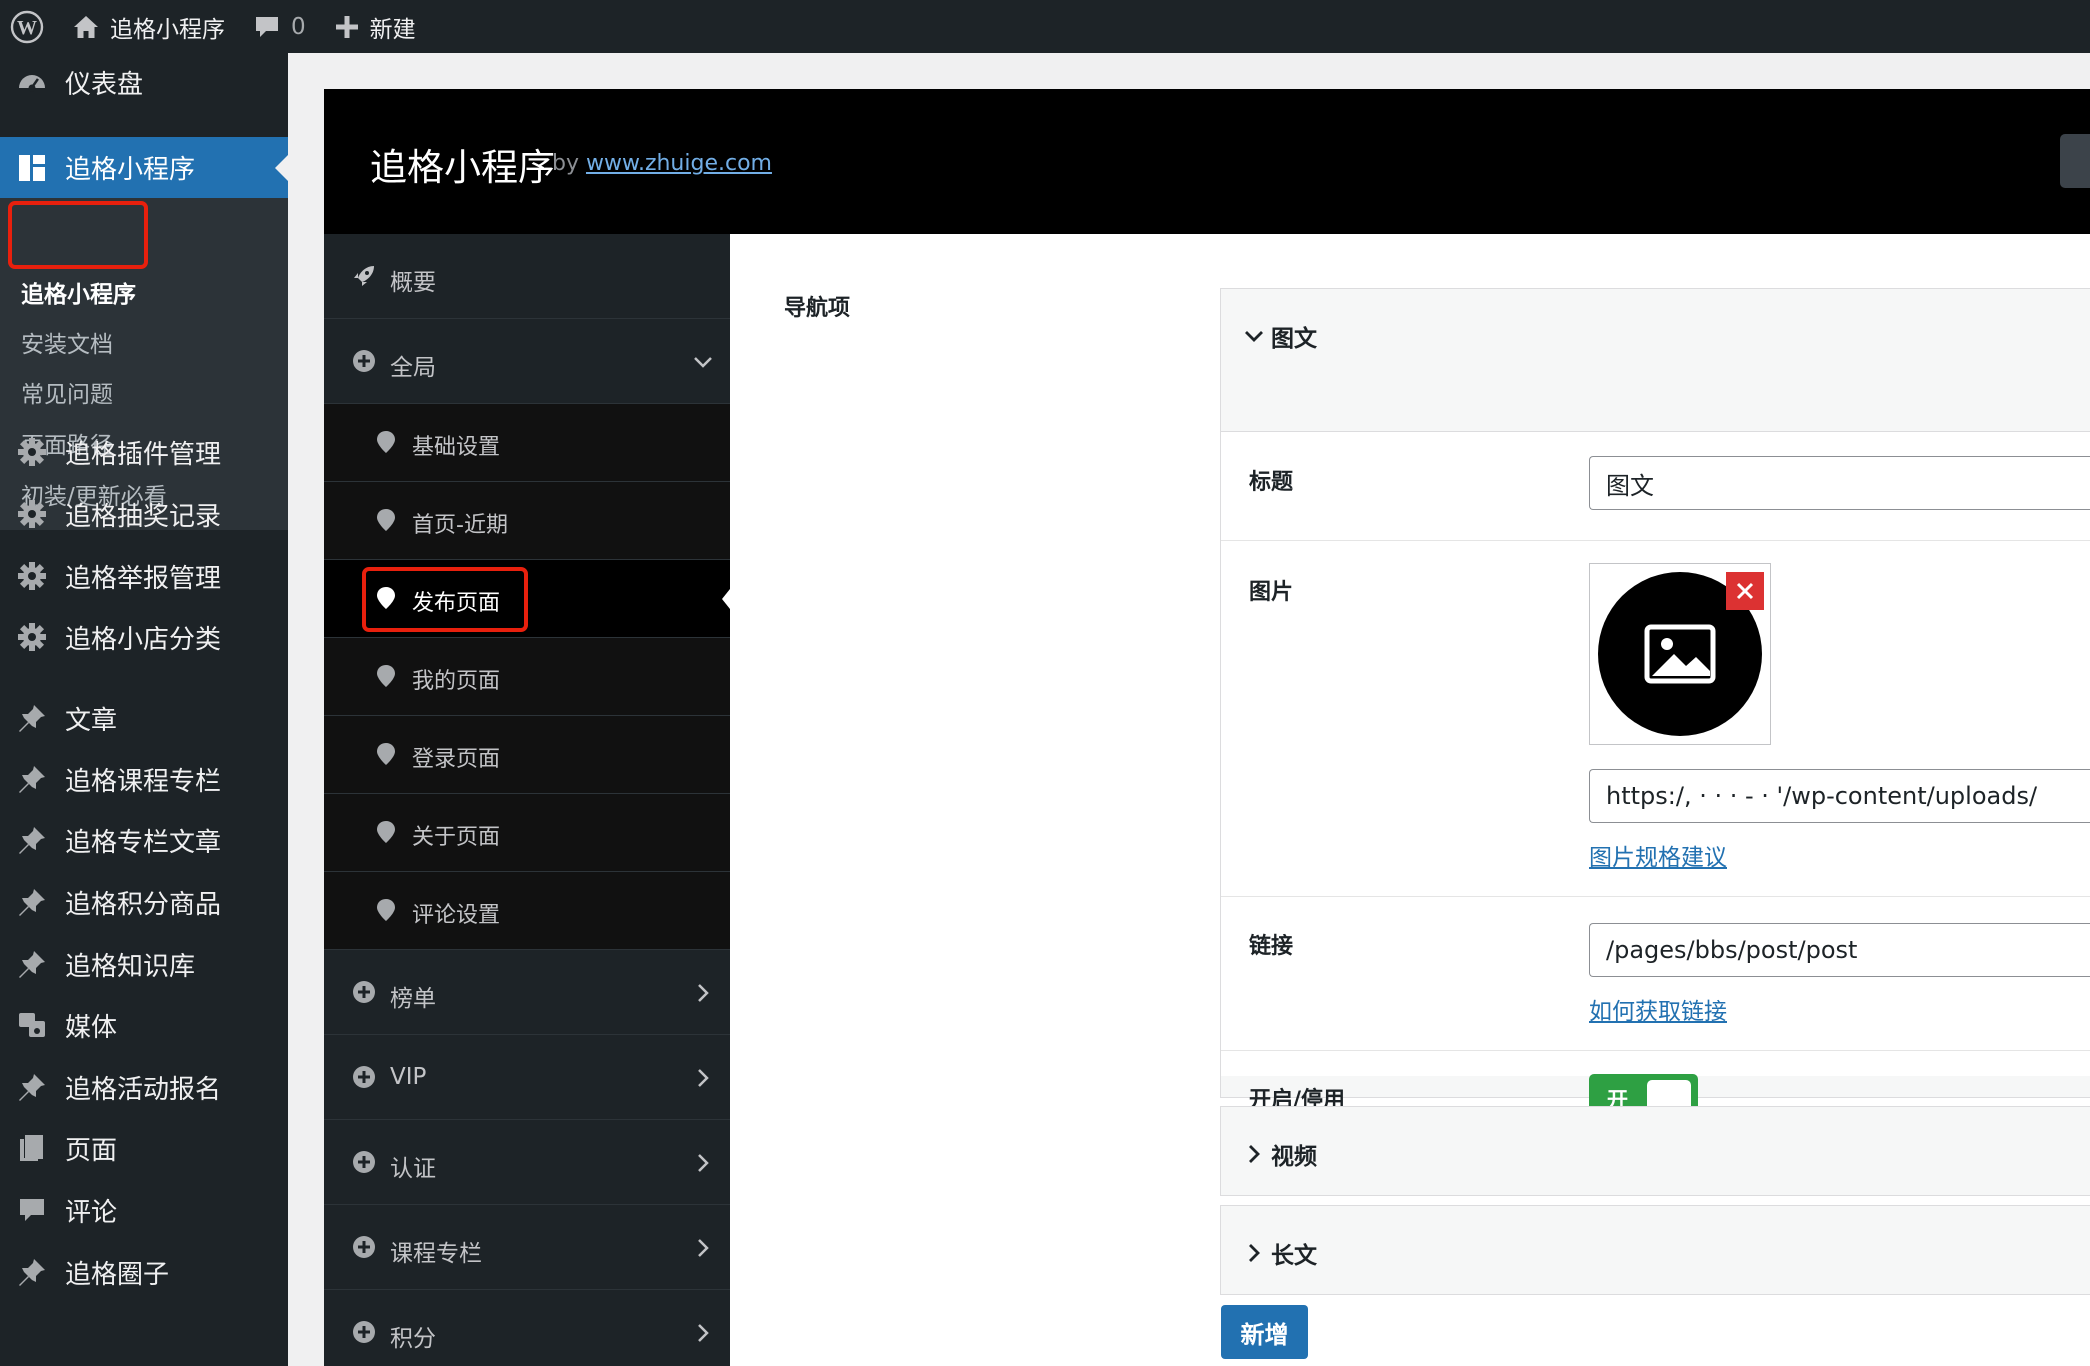 The width and height of the screenshot is (2090, 1366). What do you see at coordinates (1839, 483) in the screenshot?
I see `title-input: 图文` at bounding box center [1839, 483].